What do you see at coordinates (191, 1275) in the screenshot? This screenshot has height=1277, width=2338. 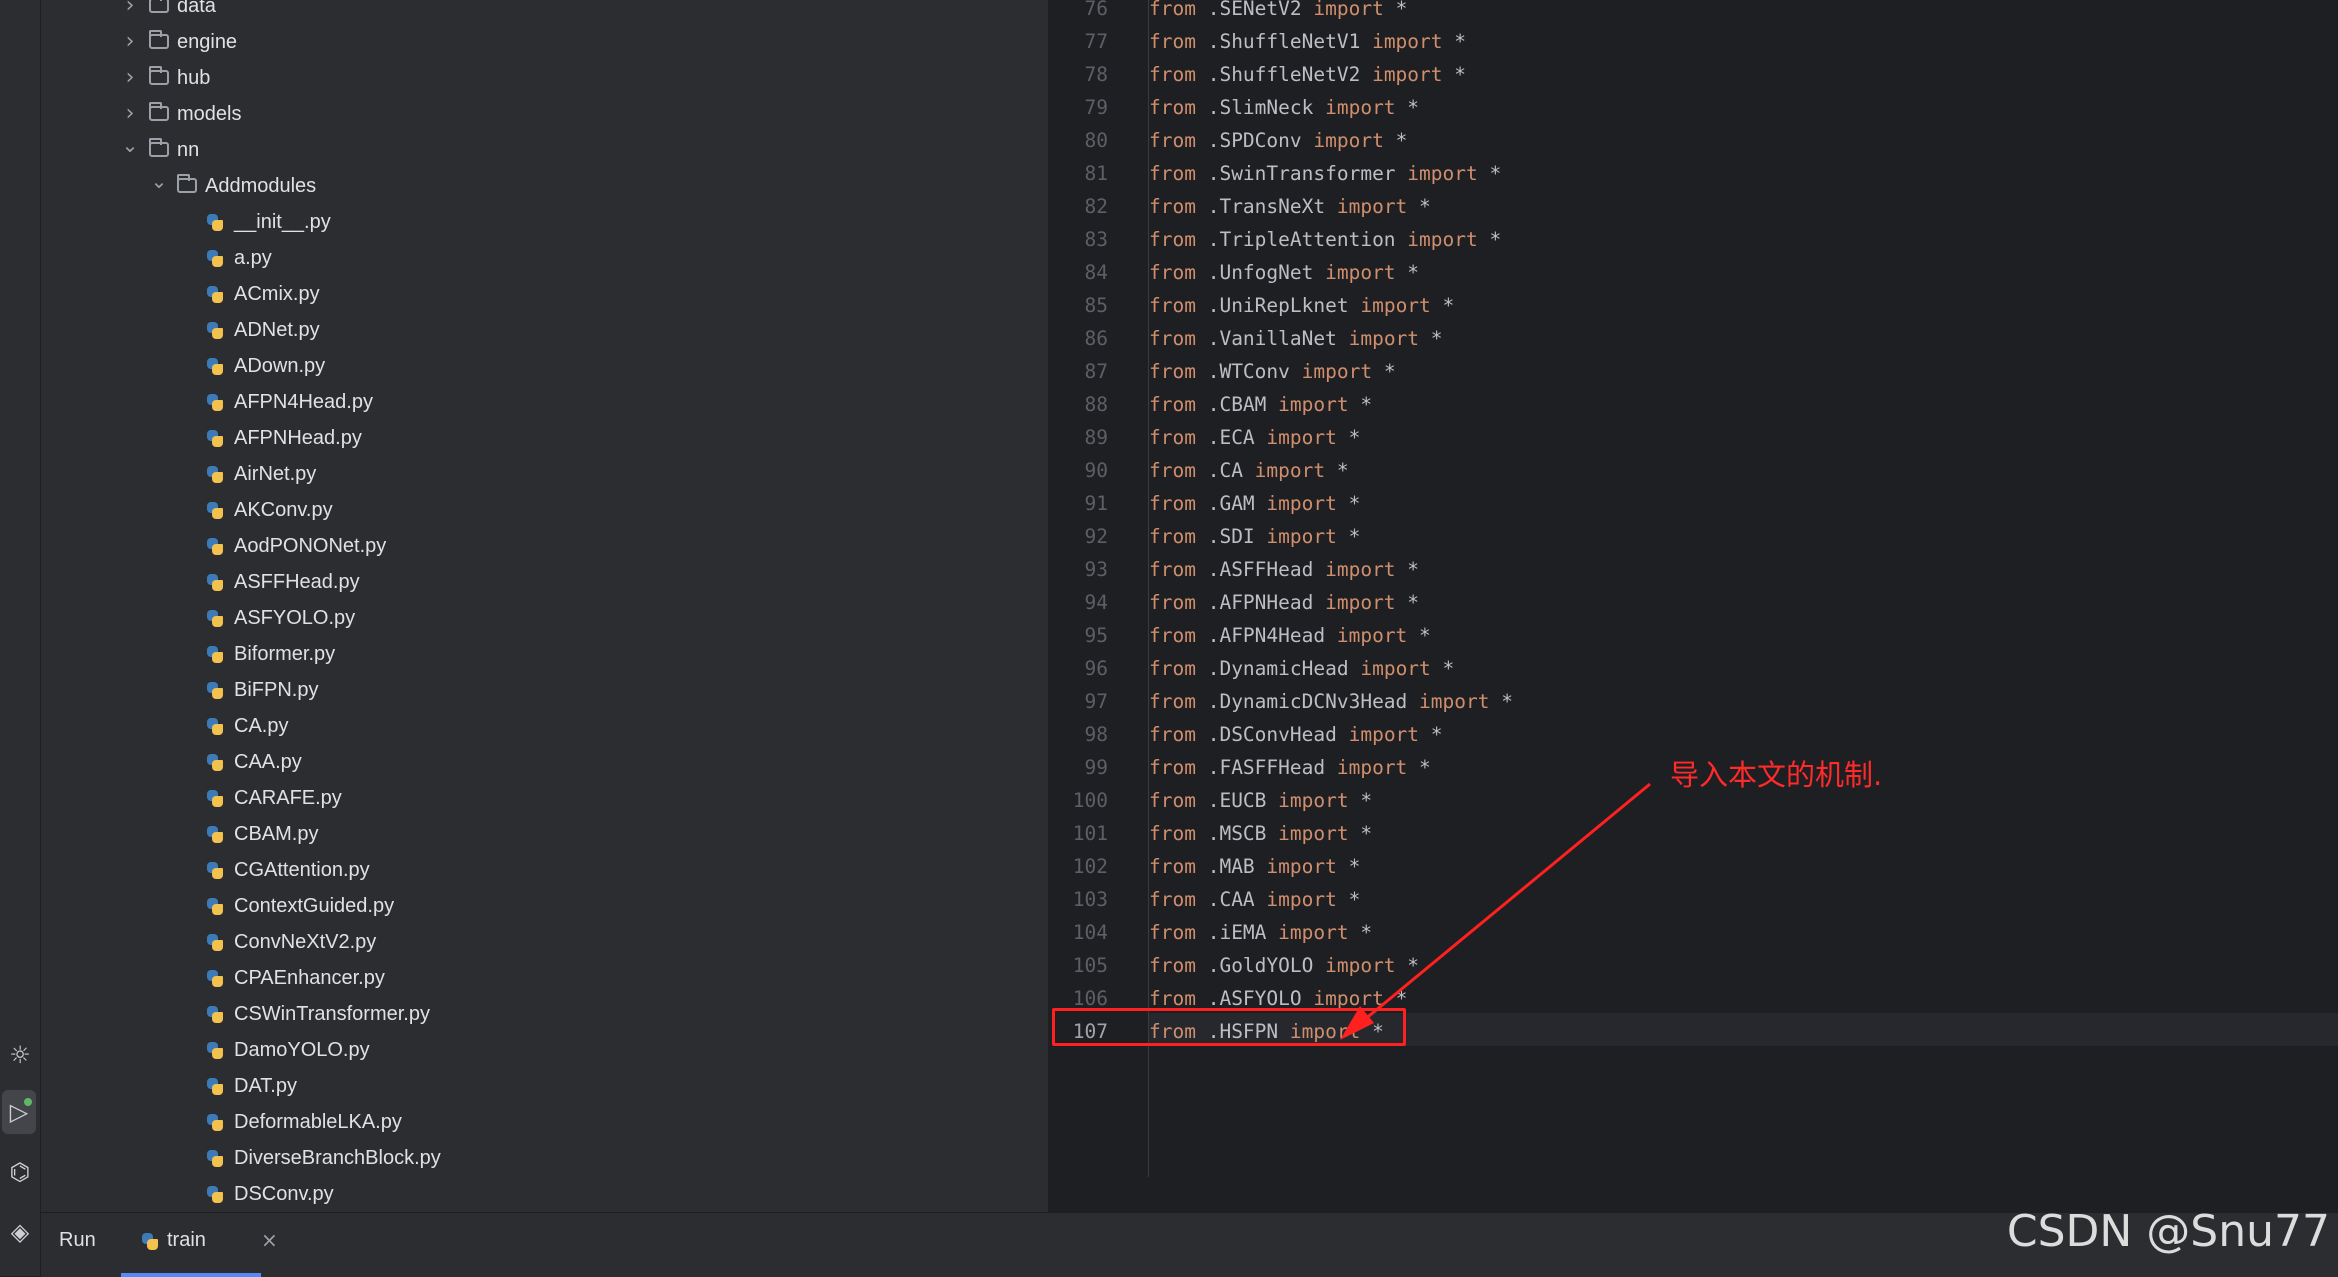 I see `active-tab-underline` at bounding box center [191, 1275].